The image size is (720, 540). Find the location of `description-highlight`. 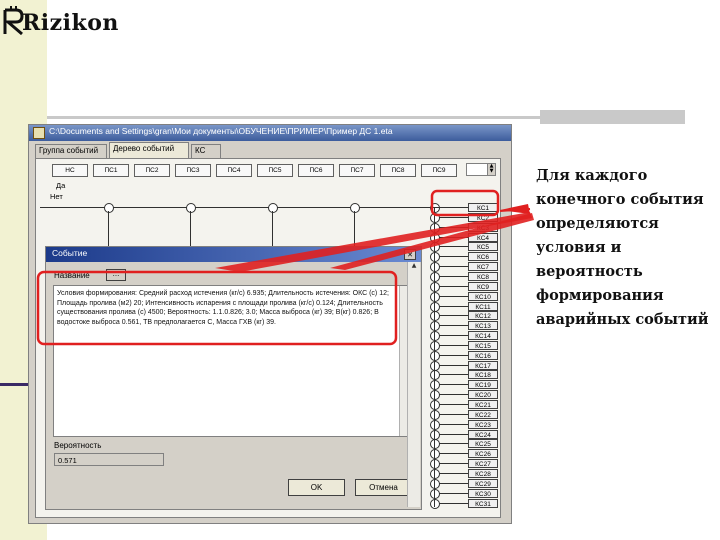

description-highlight is located at coordinates (217, 308).